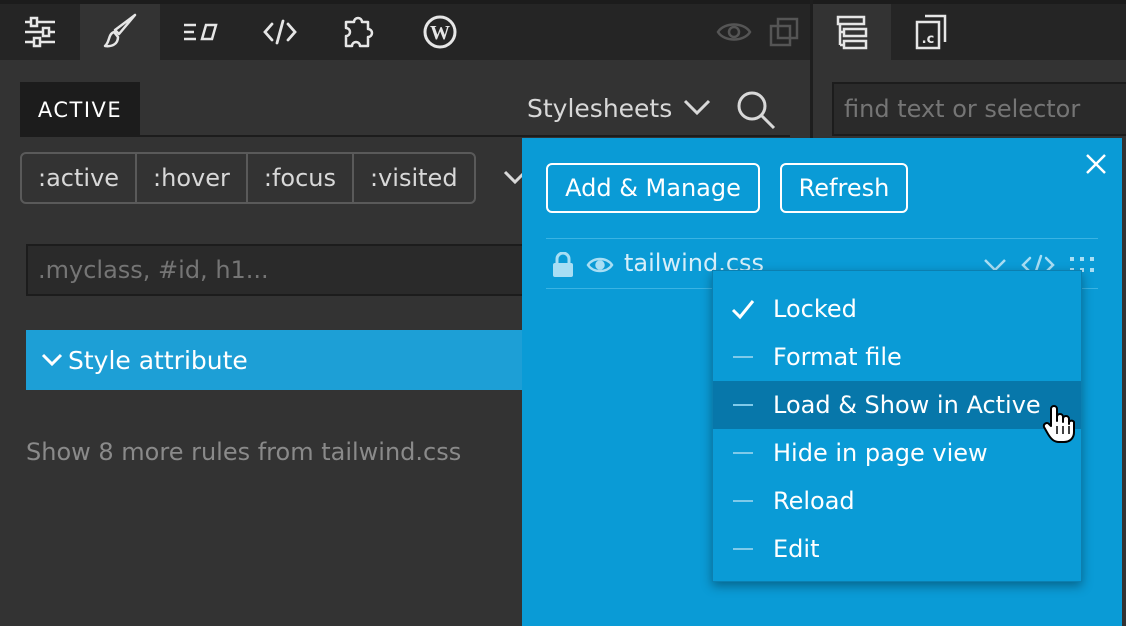 This screenshot has height=626, width=1126. Describe the element at coordinates (743, 309) in the screenshot. I see `checkmark-icon` at that location.